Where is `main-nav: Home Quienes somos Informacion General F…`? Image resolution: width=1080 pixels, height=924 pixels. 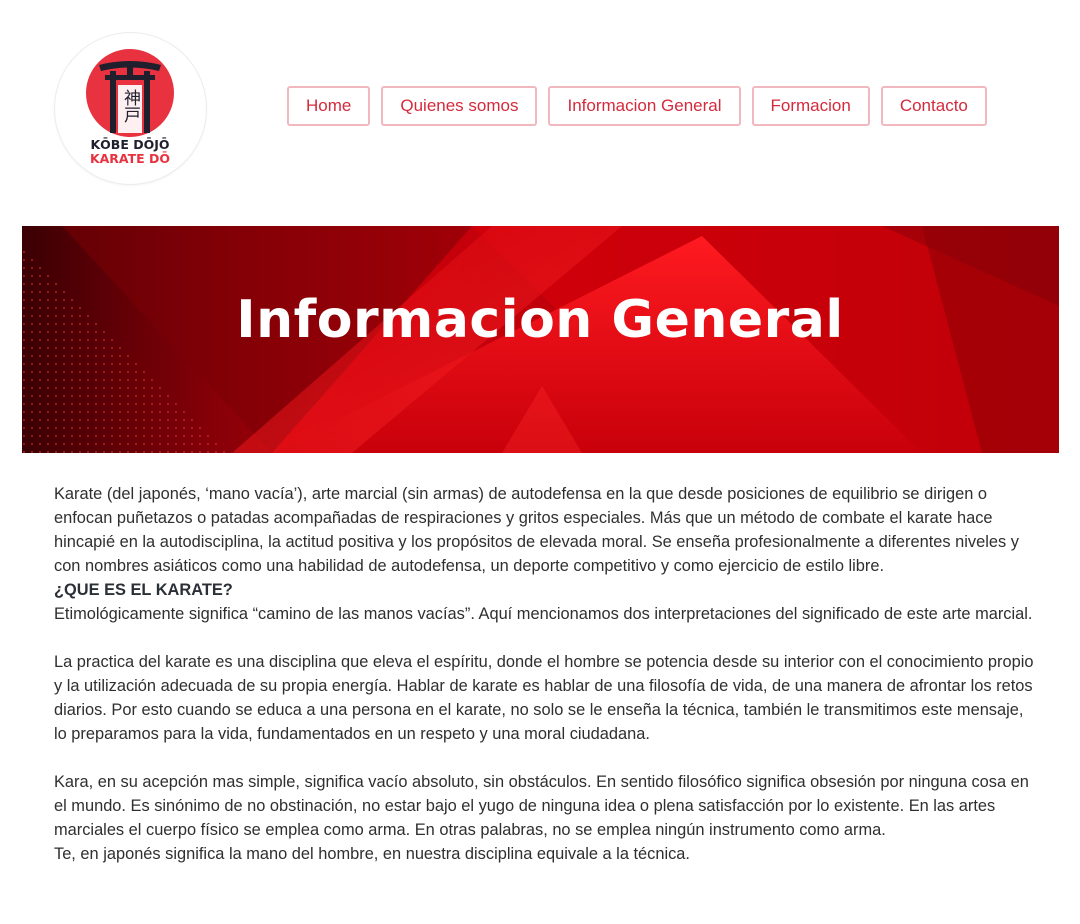
main-nav: Home Quienes somos Informacion General F… is located at coordinates (637, 106).